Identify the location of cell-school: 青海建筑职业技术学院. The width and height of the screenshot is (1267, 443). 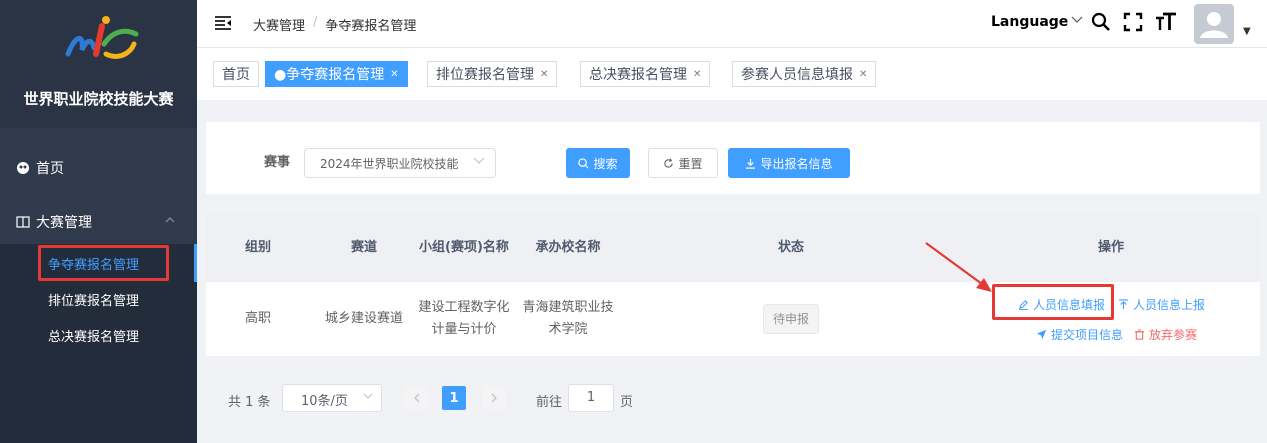
(568, 318).